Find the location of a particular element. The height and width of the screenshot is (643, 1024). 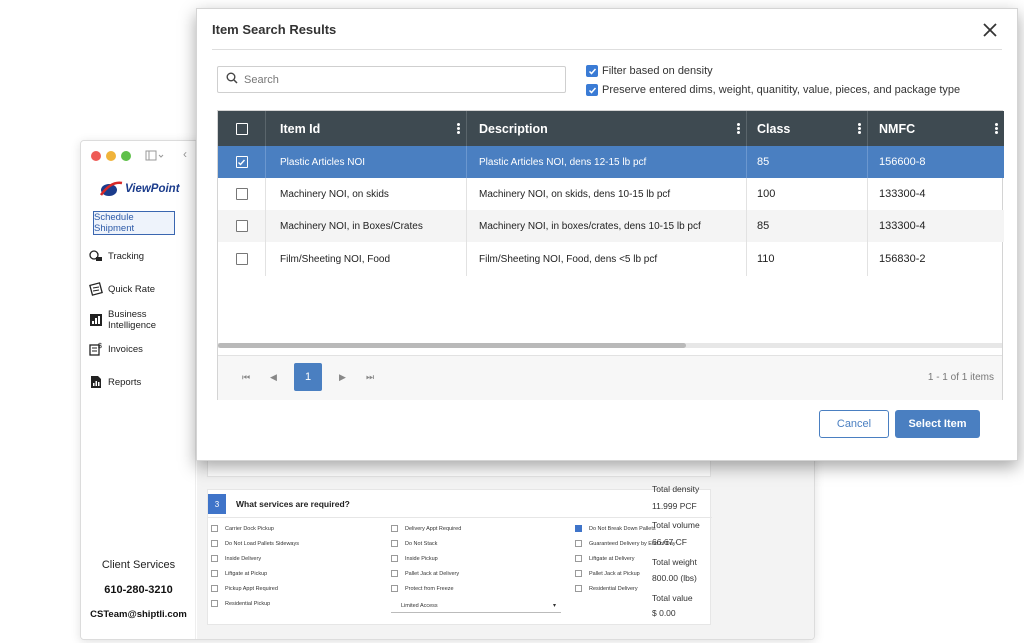

cancel-button: Cancel is located at coordinates (854, 424).